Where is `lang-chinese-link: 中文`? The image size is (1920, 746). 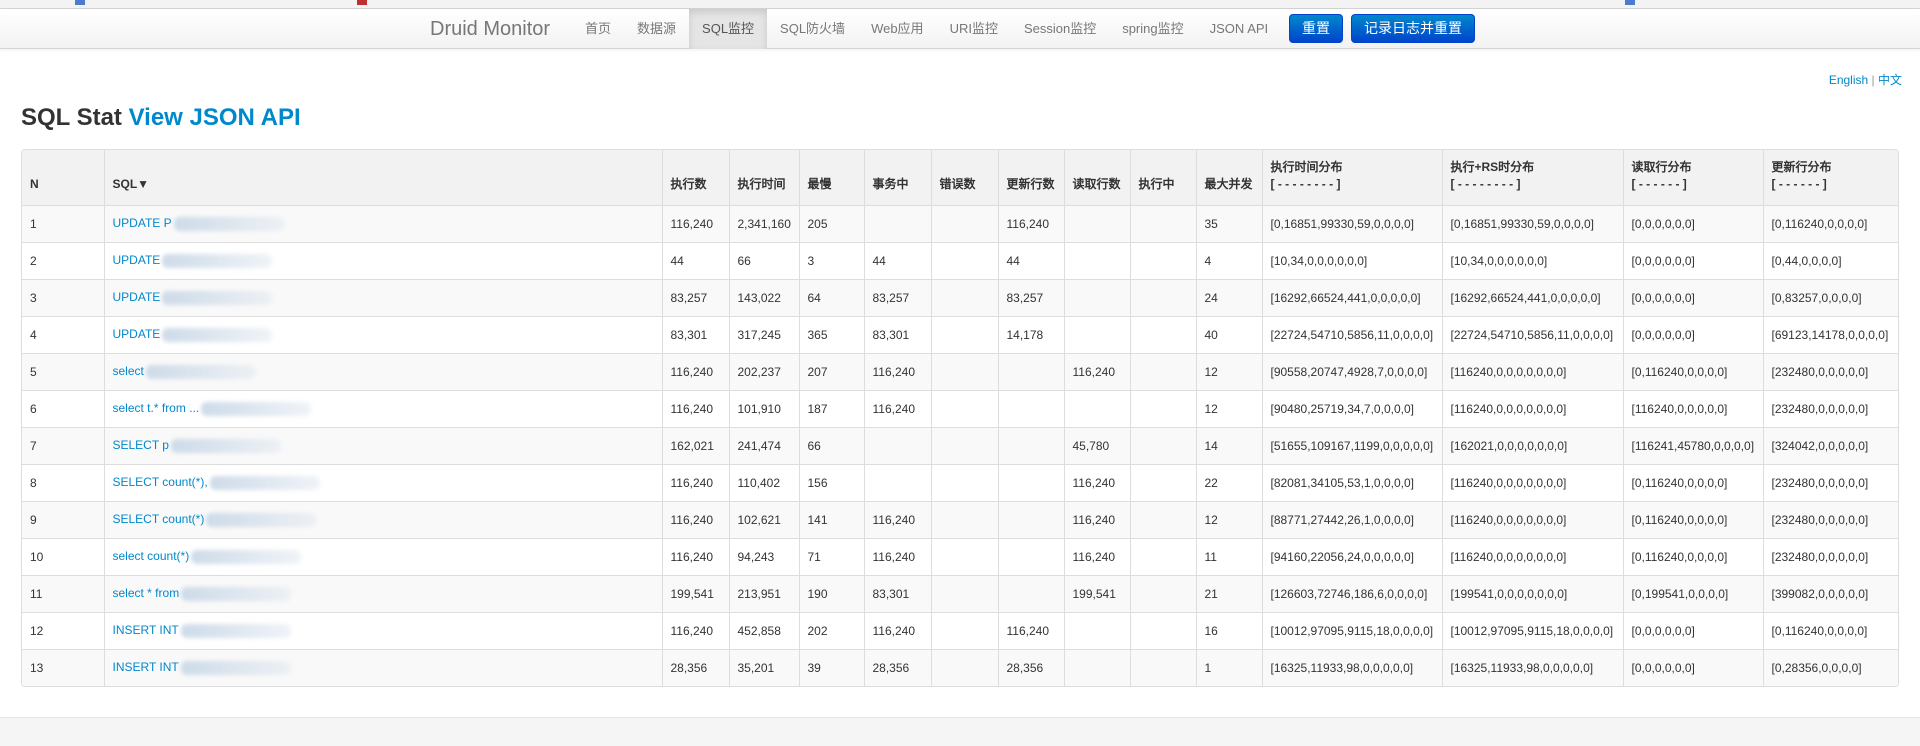
lang-chinese-link: 中文 is located at coordinates (1890, 80).